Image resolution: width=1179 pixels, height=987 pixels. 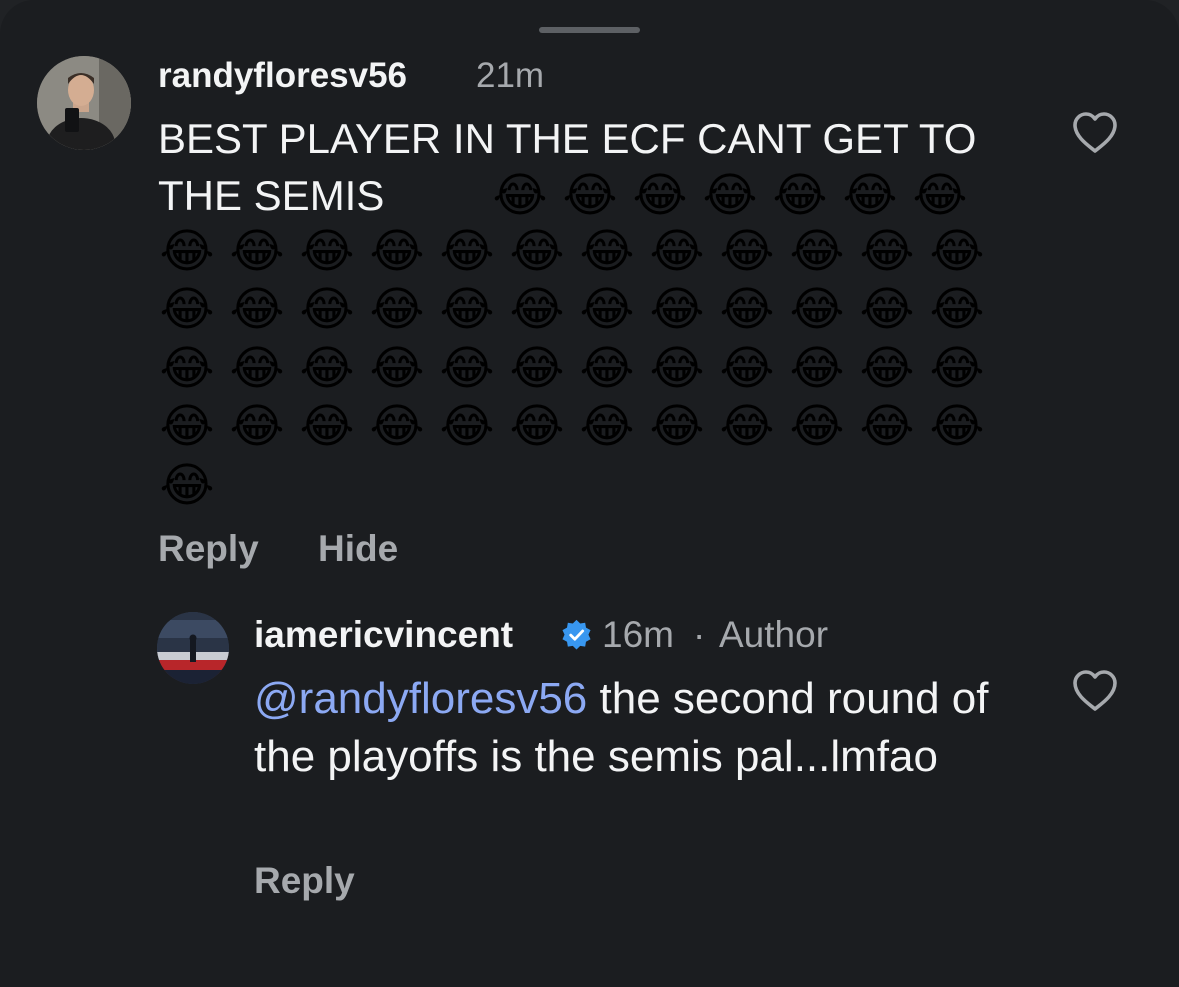 I want to click on comment-timestamp: 21m, so click(x=510, y=75).